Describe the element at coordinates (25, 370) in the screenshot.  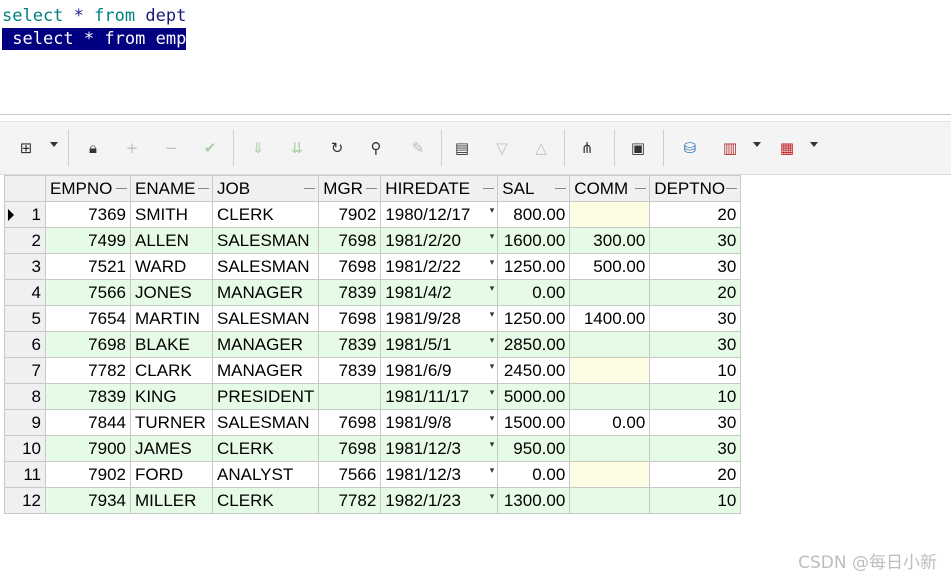
I see `row-number: 7` at that location.